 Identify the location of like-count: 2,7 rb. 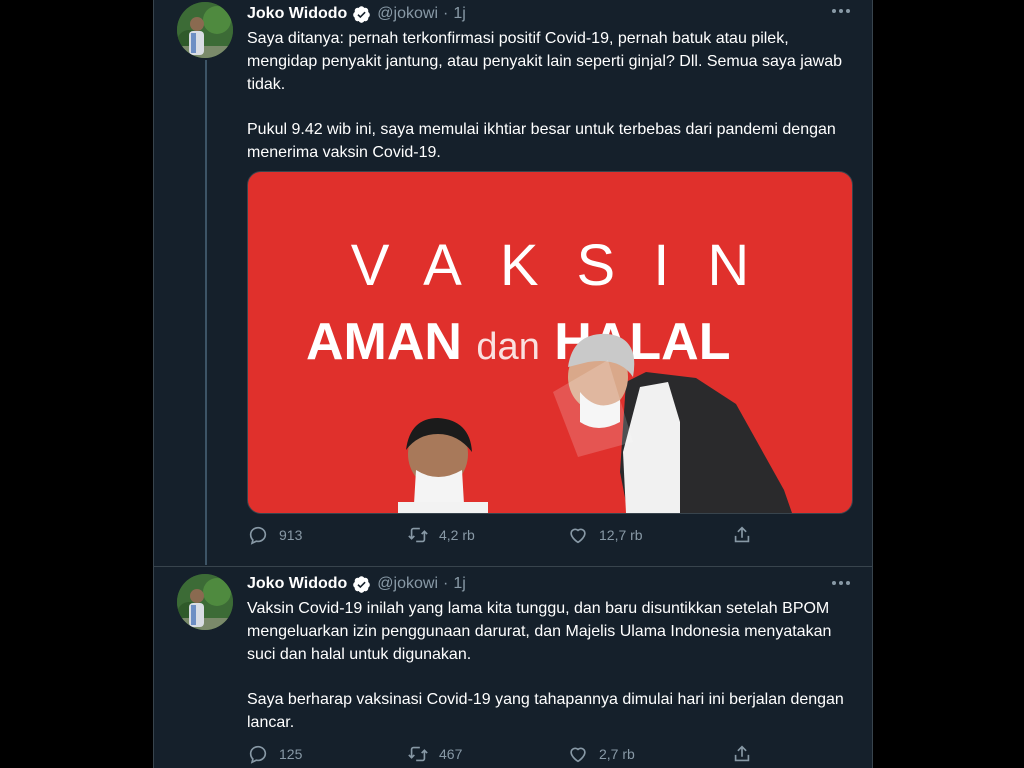
(617, 754).